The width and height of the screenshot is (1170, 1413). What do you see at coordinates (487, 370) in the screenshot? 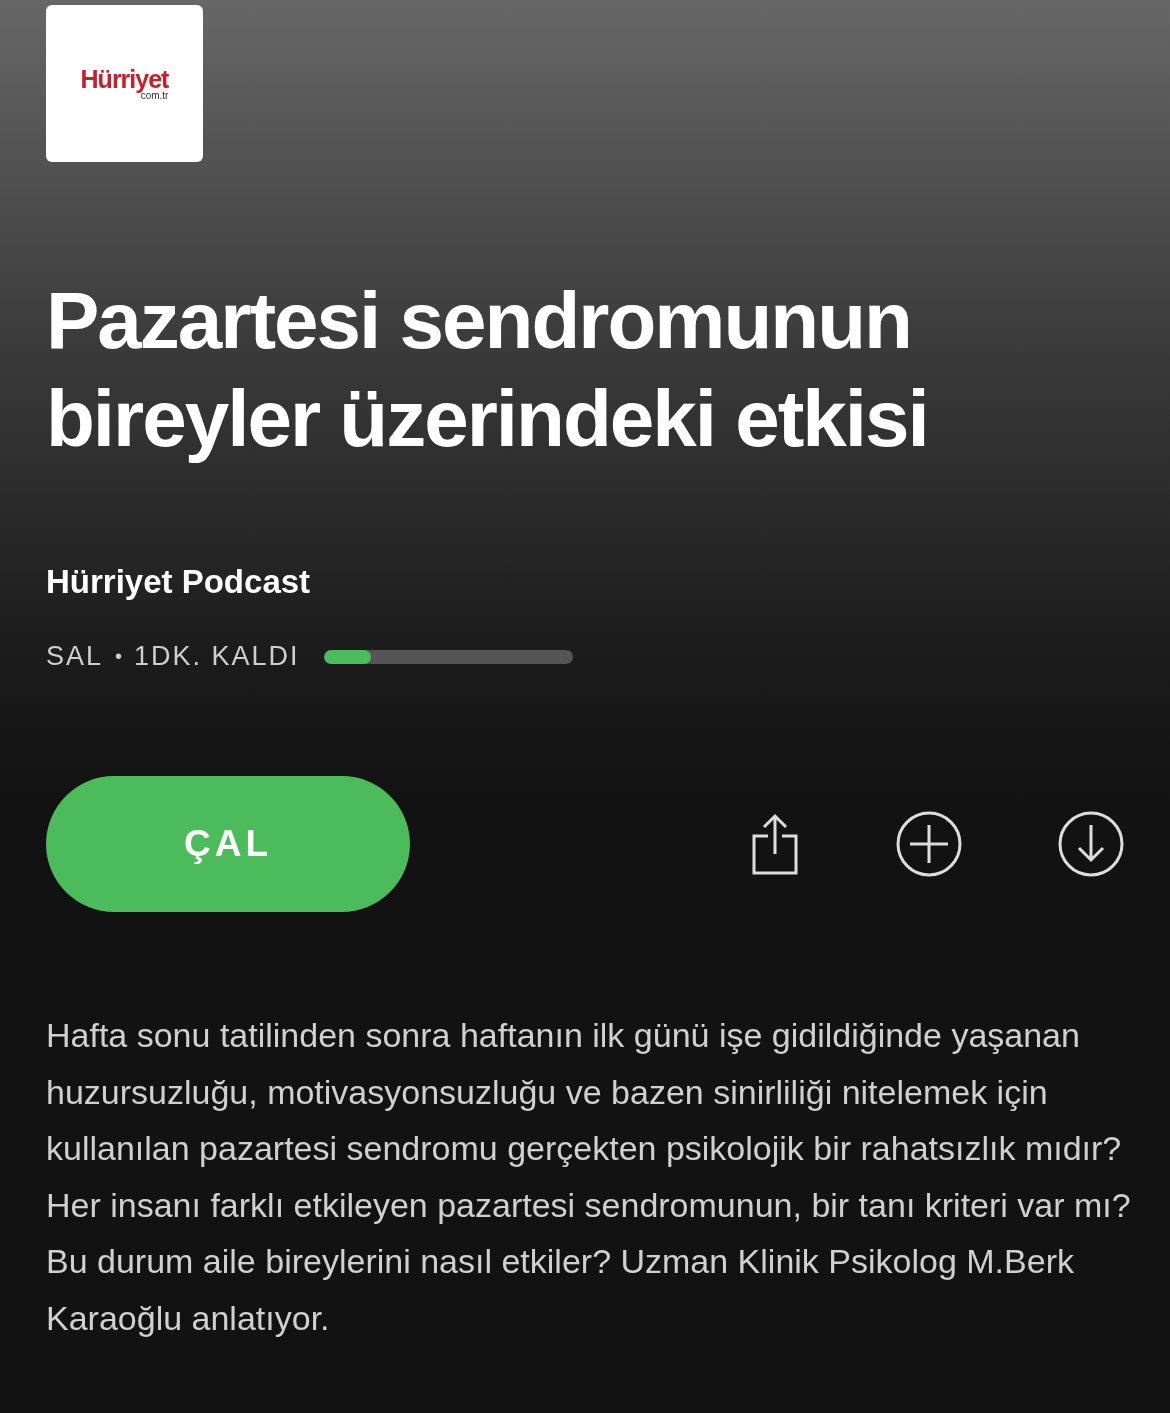
I see `episode-title: Pazartesi sendromunun bireyler üzerindeki etkisi` at bounding box center [487, 370].